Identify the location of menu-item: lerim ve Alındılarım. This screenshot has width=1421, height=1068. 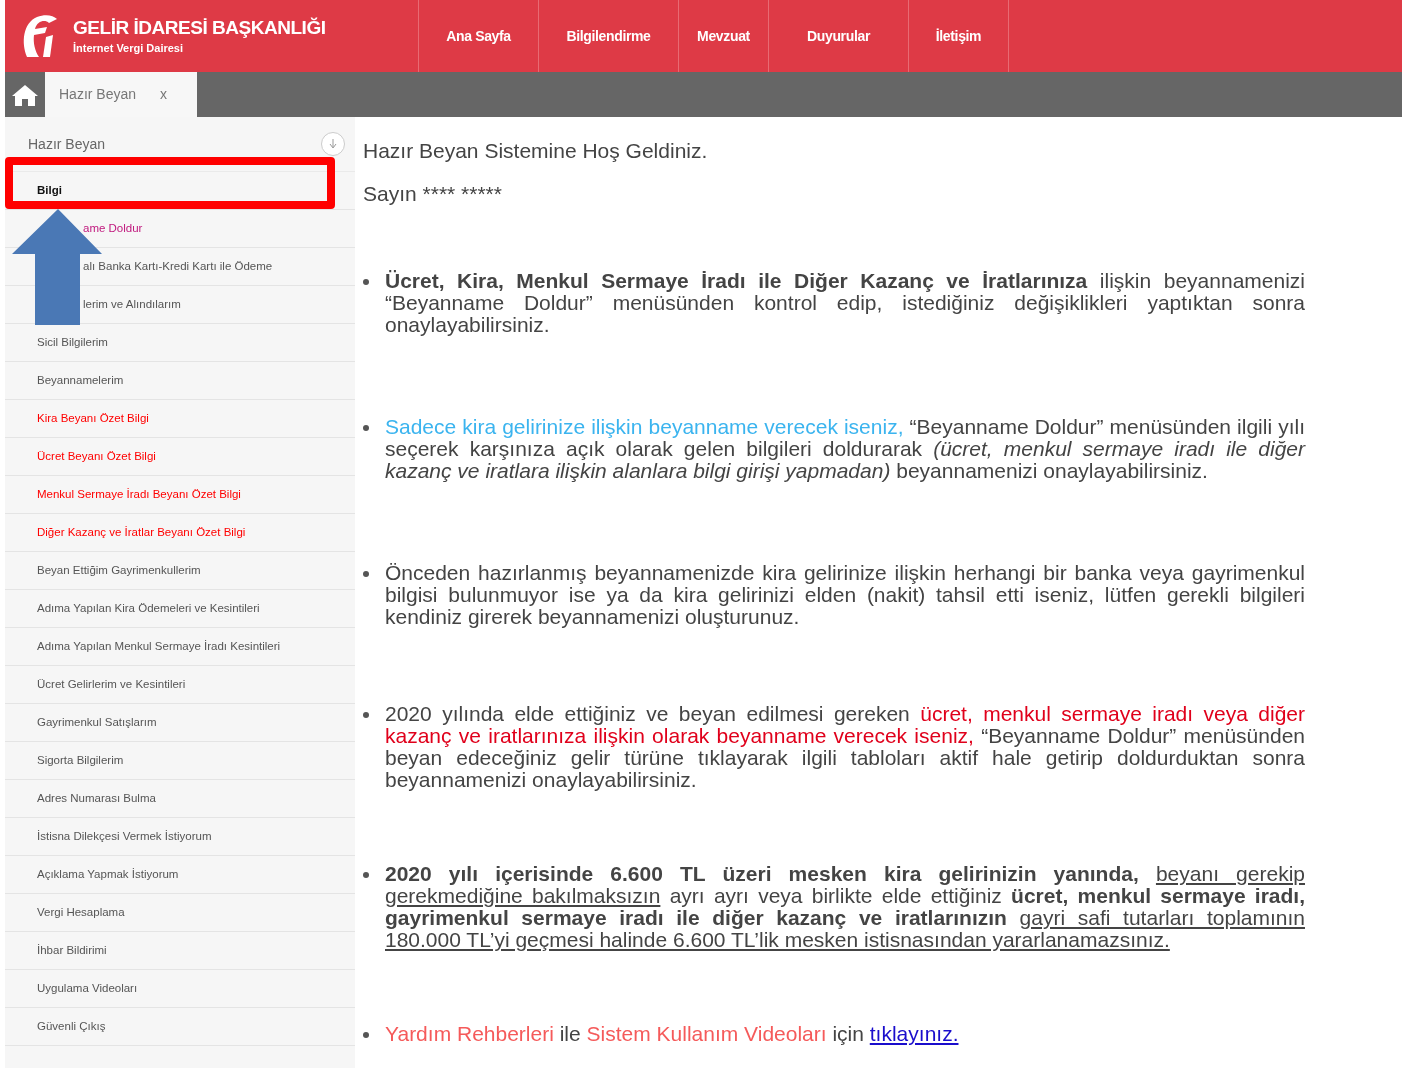
(132, 304).